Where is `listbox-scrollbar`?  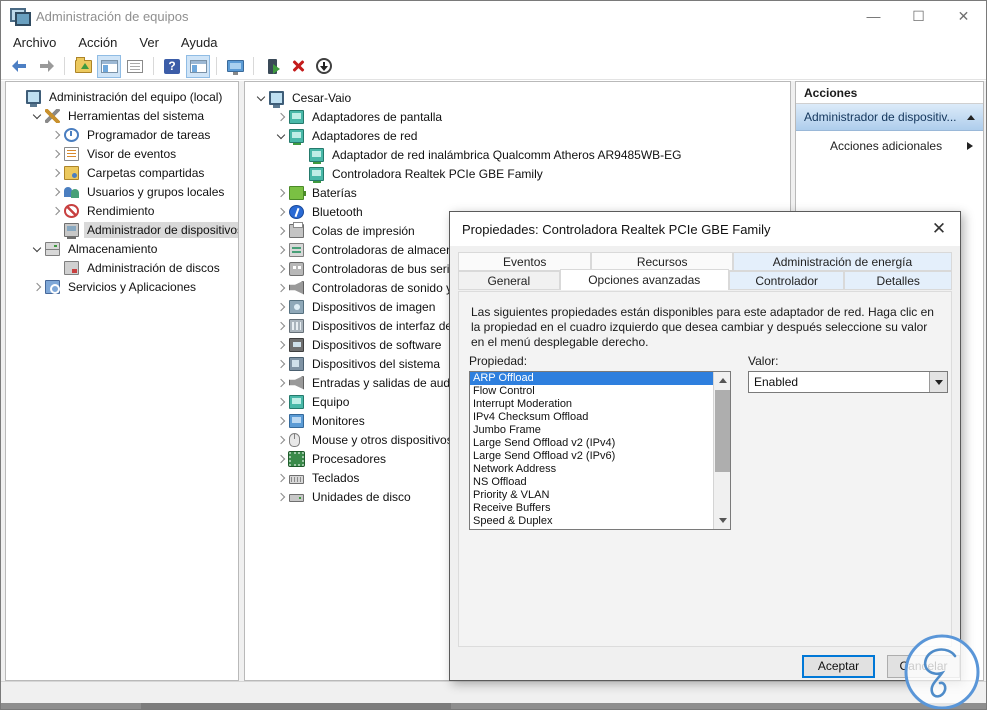 listbox-scrollbar is located at coordinates (721, 450).